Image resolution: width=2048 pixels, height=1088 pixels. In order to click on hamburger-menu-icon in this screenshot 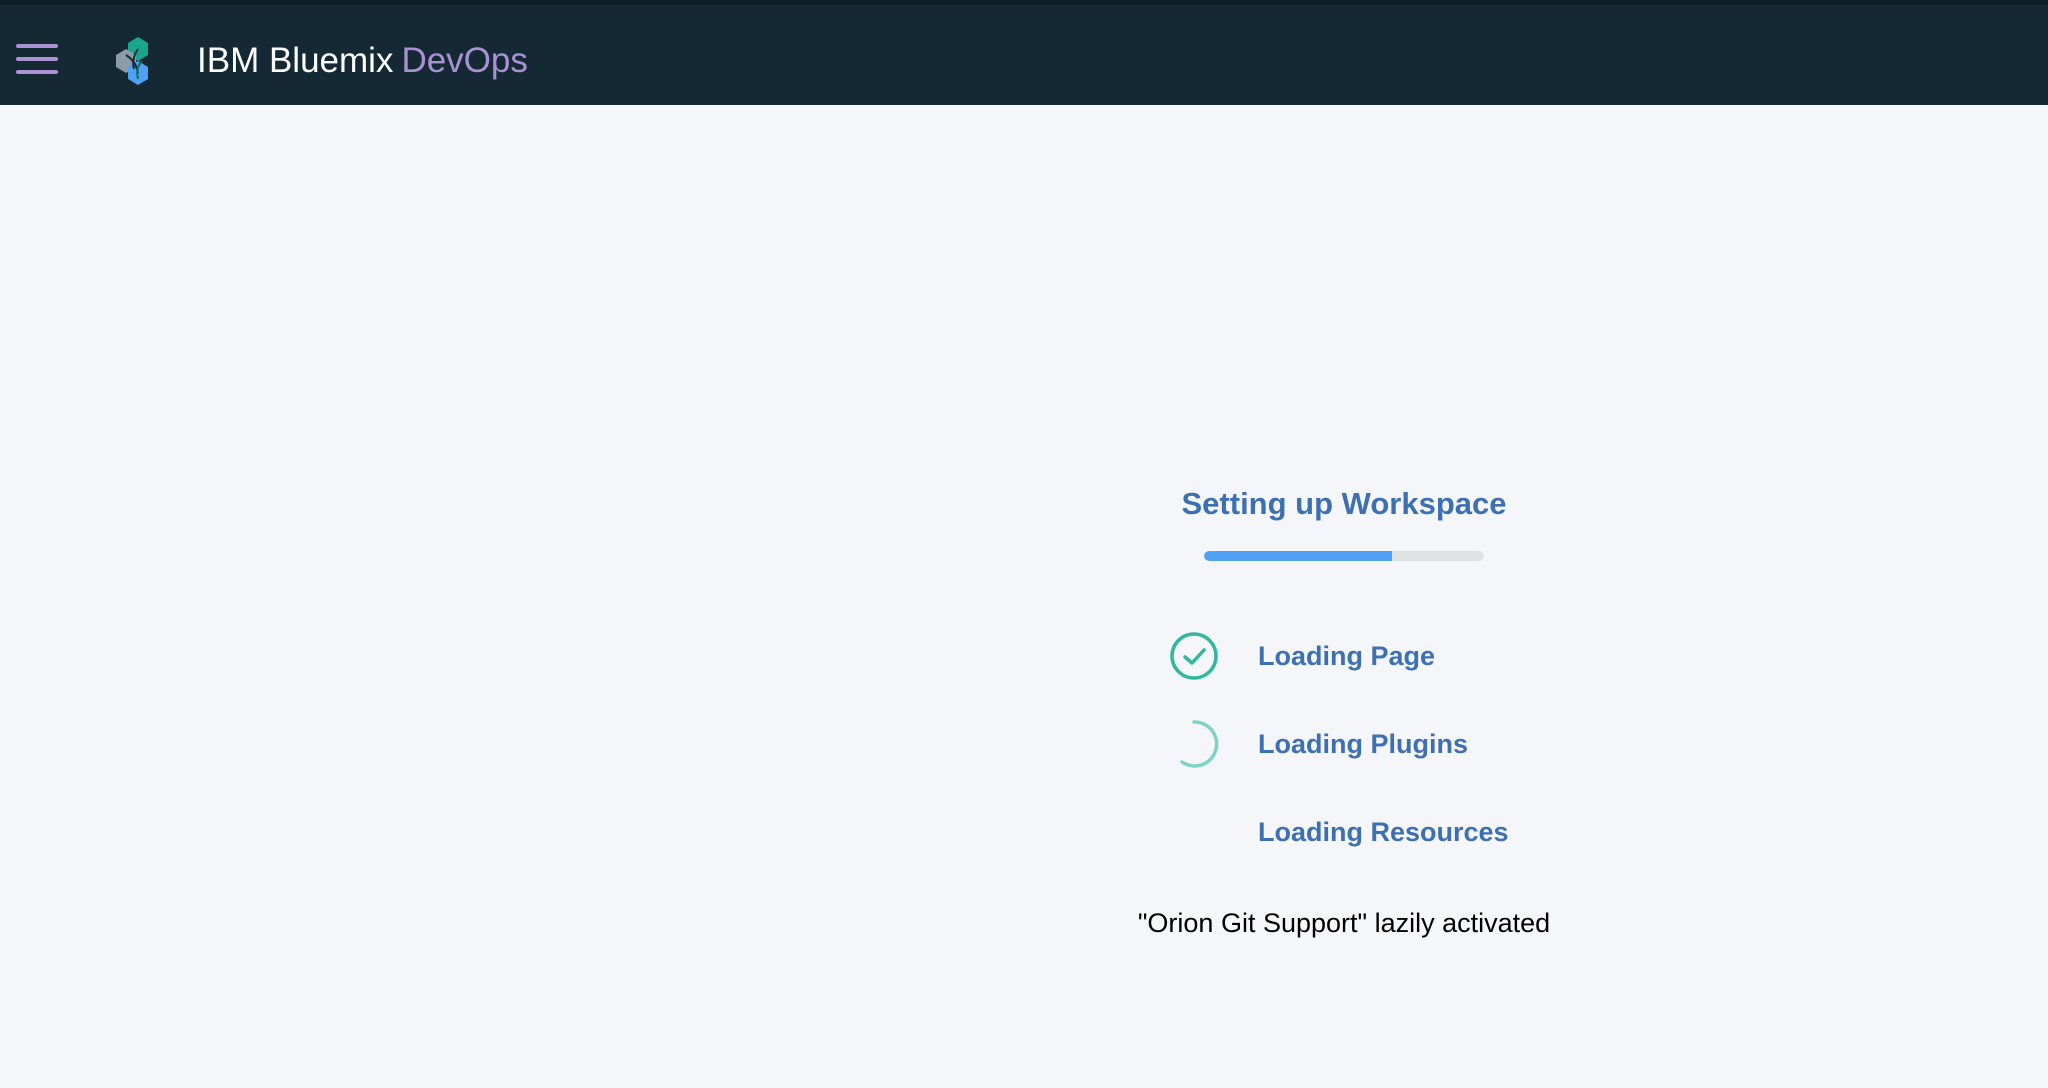, I will do `click(37, 59)`.